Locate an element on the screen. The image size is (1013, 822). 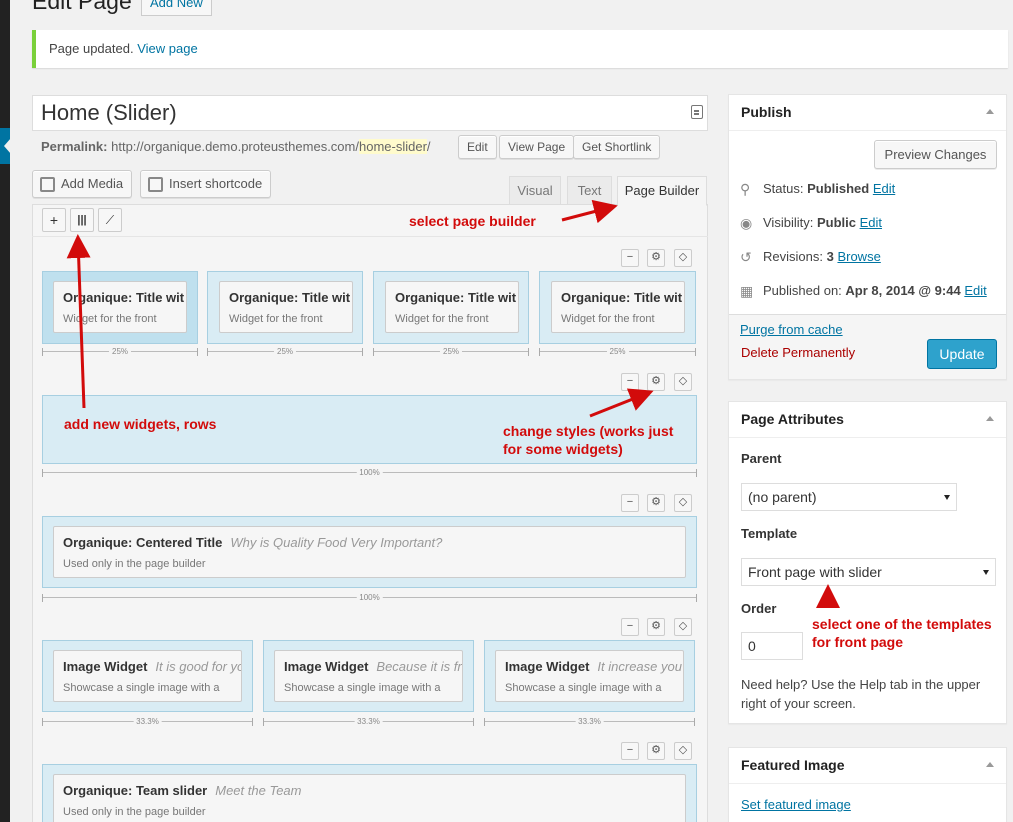
arrow-to-page-builder-tab is located at coordinates (589, 211).